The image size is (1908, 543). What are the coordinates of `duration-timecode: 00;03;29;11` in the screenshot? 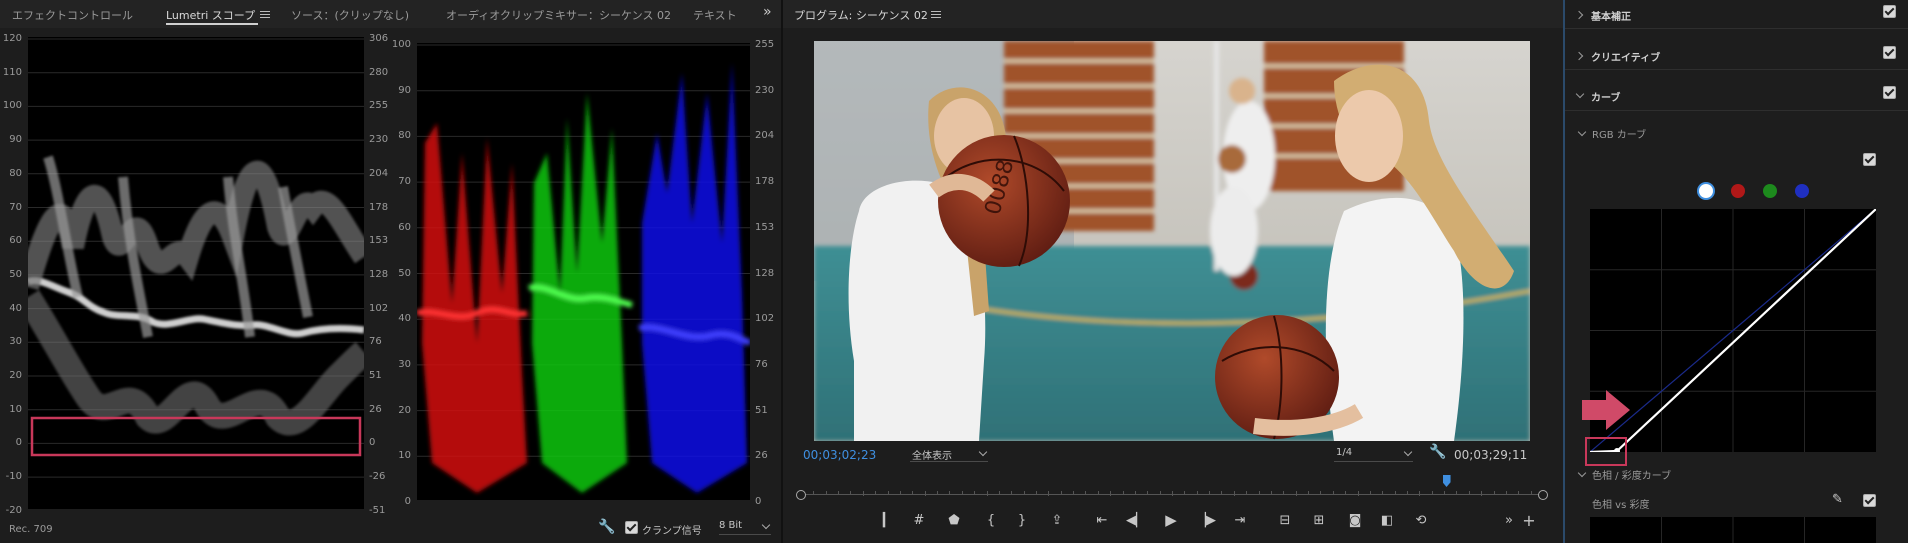 It's located at (1491, 455).